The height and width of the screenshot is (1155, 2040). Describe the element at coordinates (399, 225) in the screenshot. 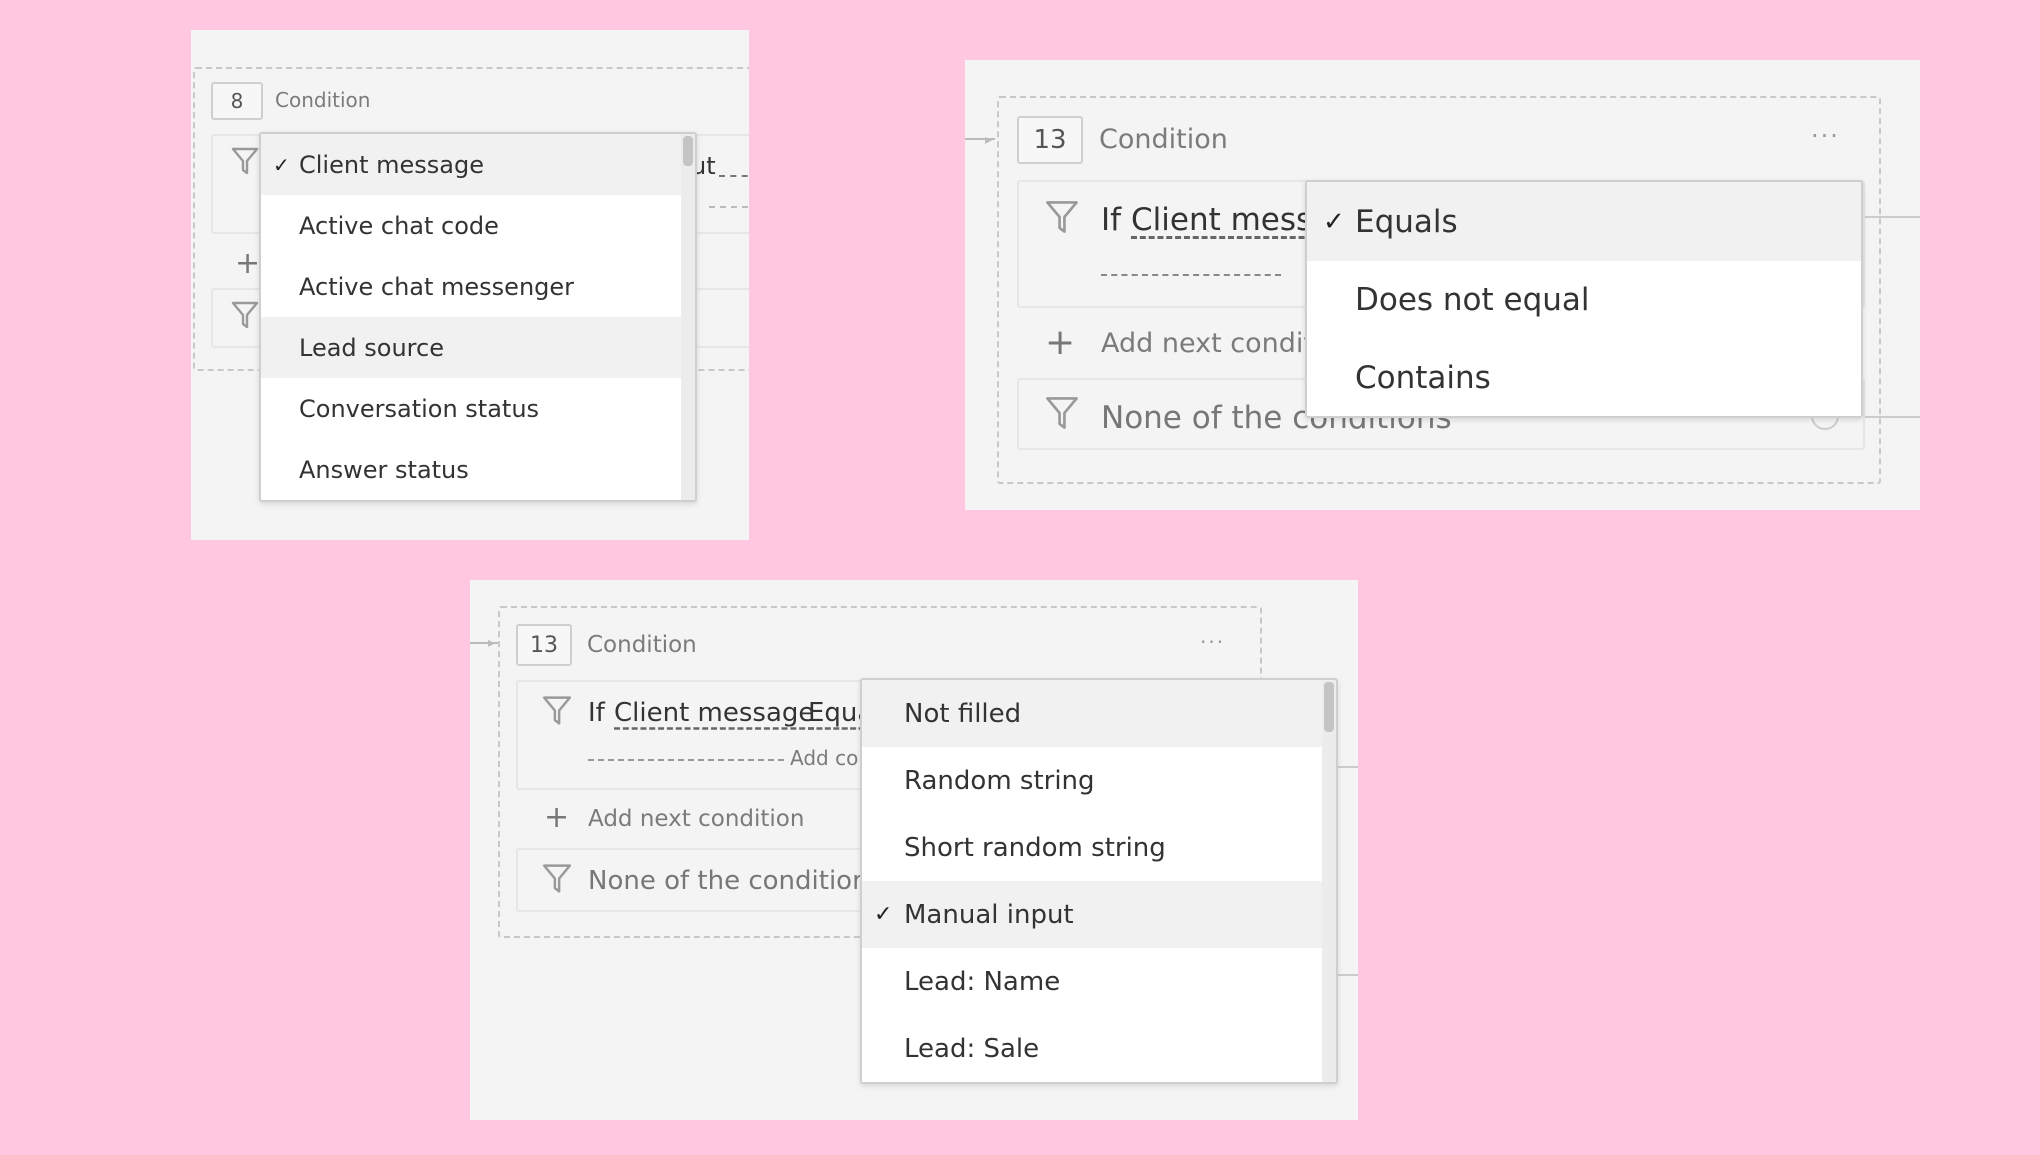

I see `option-label: Active chat code` at that location.